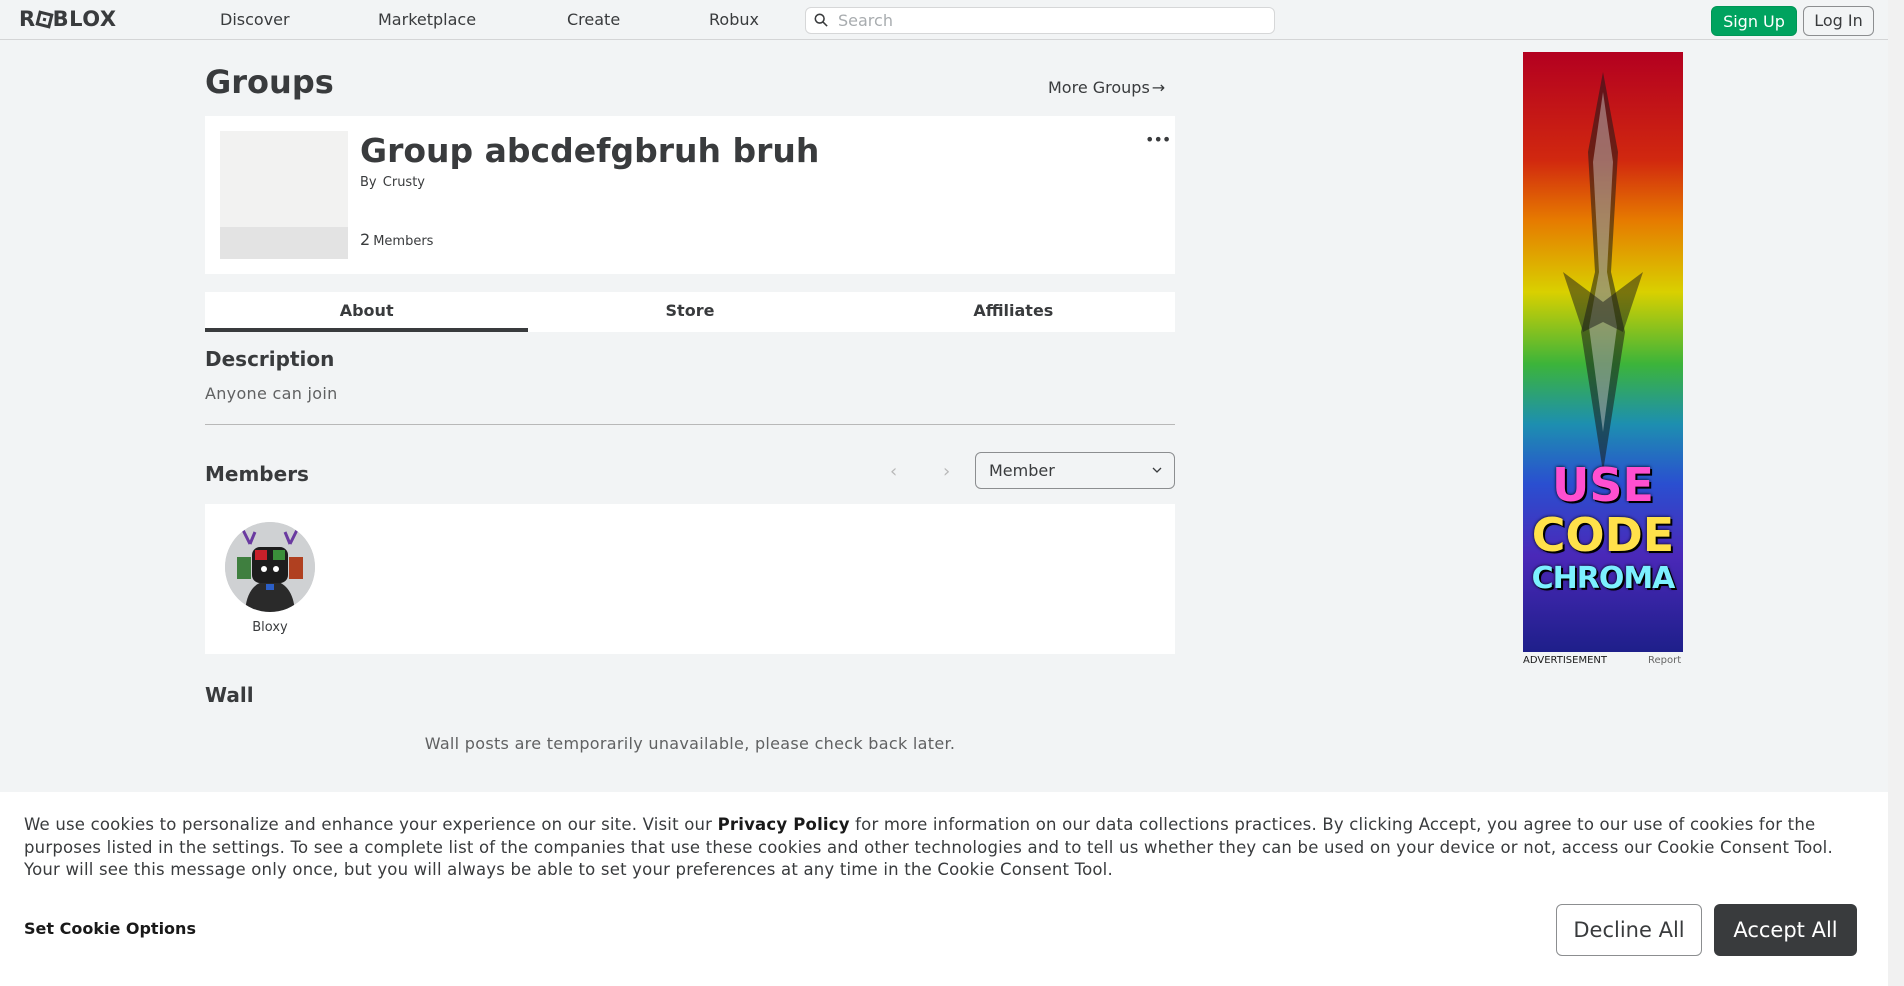 Image resolution: width=1904 pixels, height=986 pixels. I want to click on description-heading: Description, so click(270, 359).